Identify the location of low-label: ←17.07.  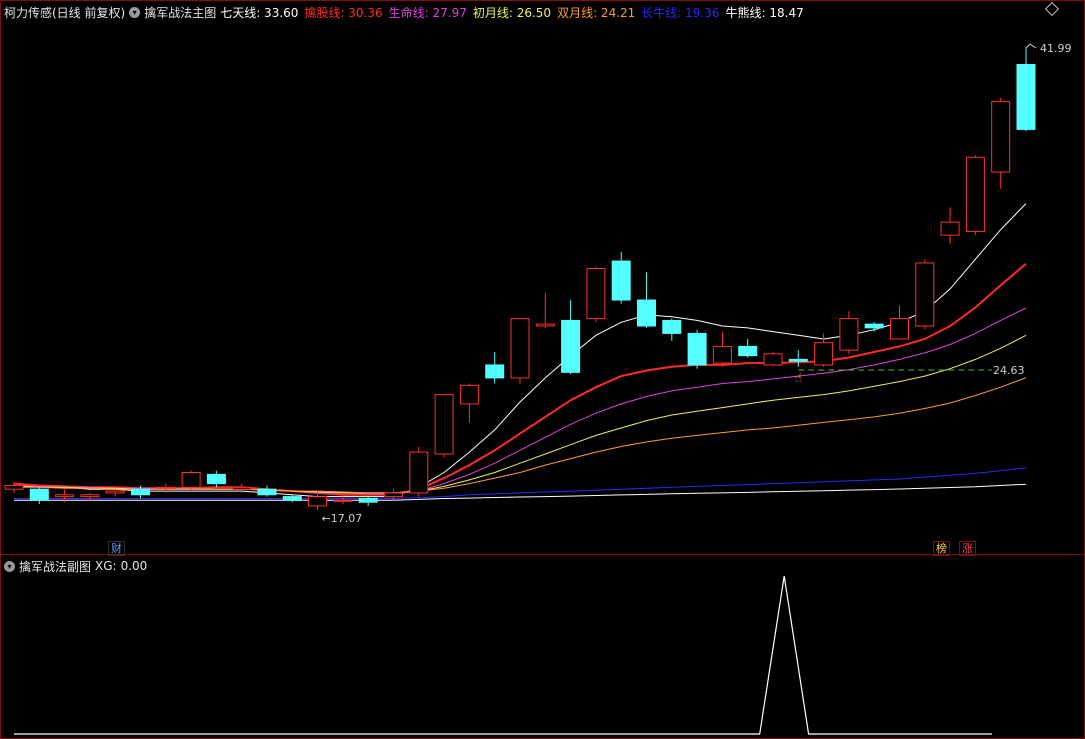
(342, 518).